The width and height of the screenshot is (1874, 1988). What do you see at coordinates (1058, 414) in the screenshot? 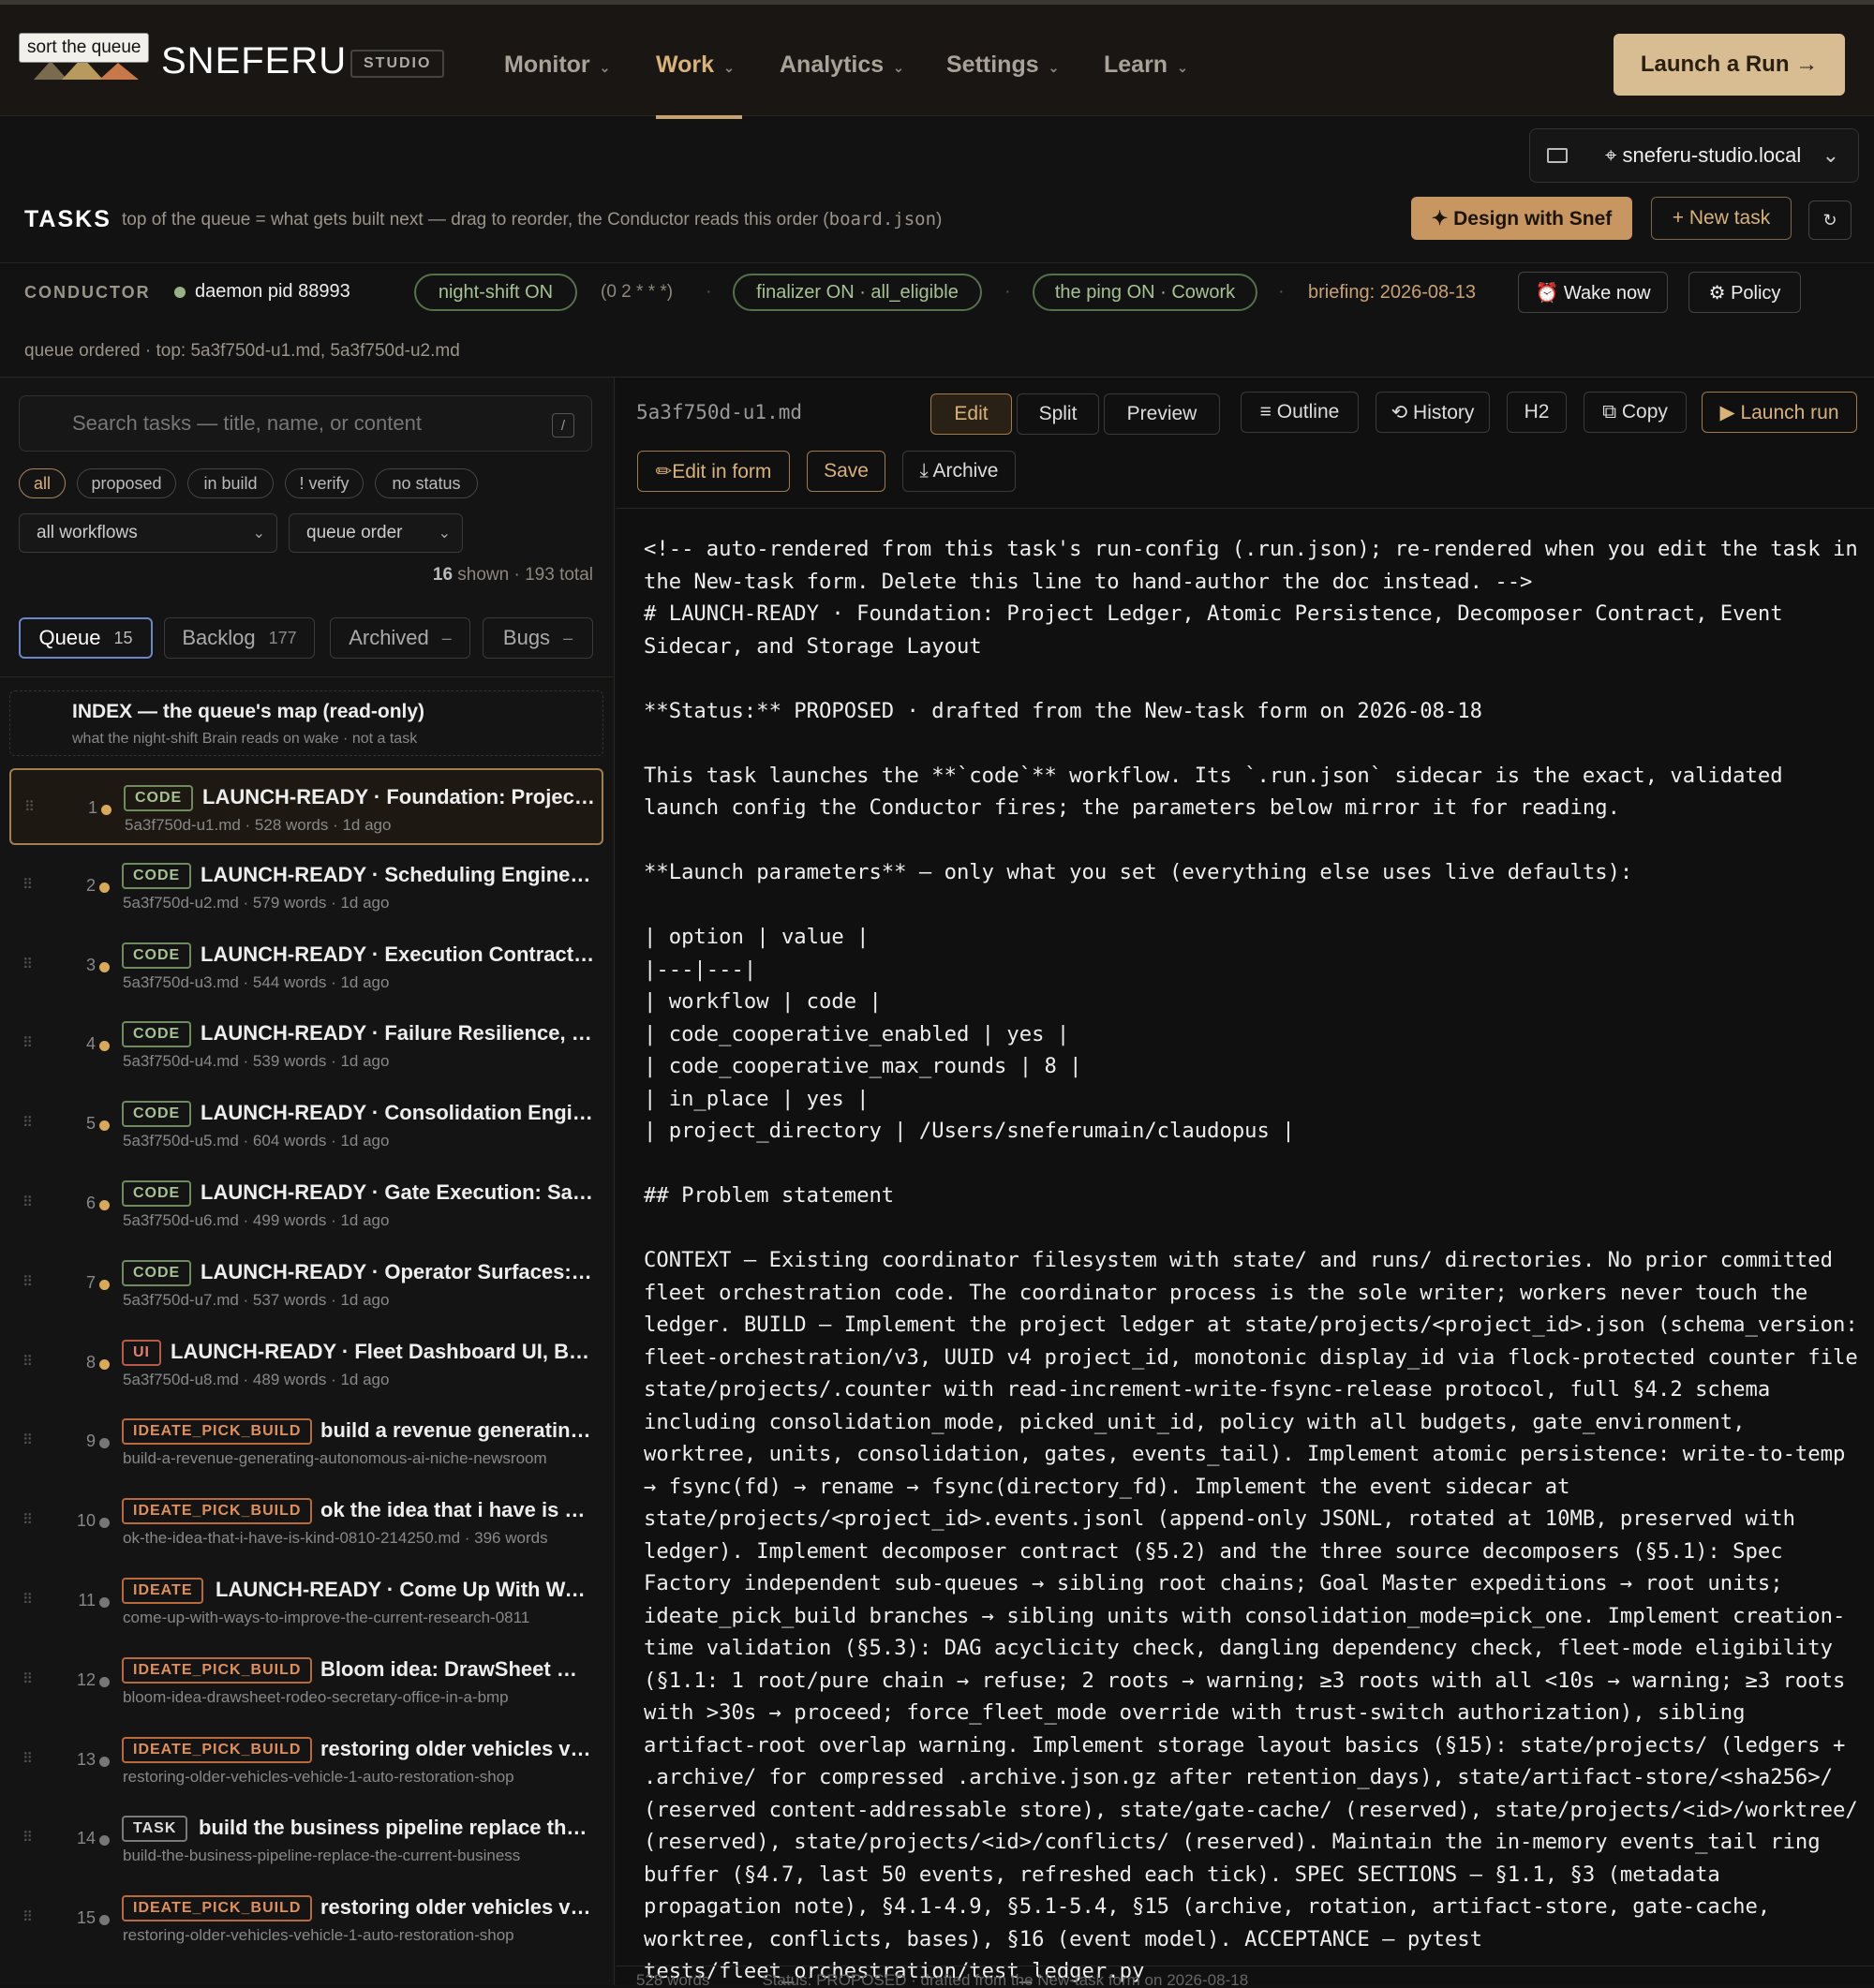
I see `split-mode-button: Split` at bounding box center [1058, 414].